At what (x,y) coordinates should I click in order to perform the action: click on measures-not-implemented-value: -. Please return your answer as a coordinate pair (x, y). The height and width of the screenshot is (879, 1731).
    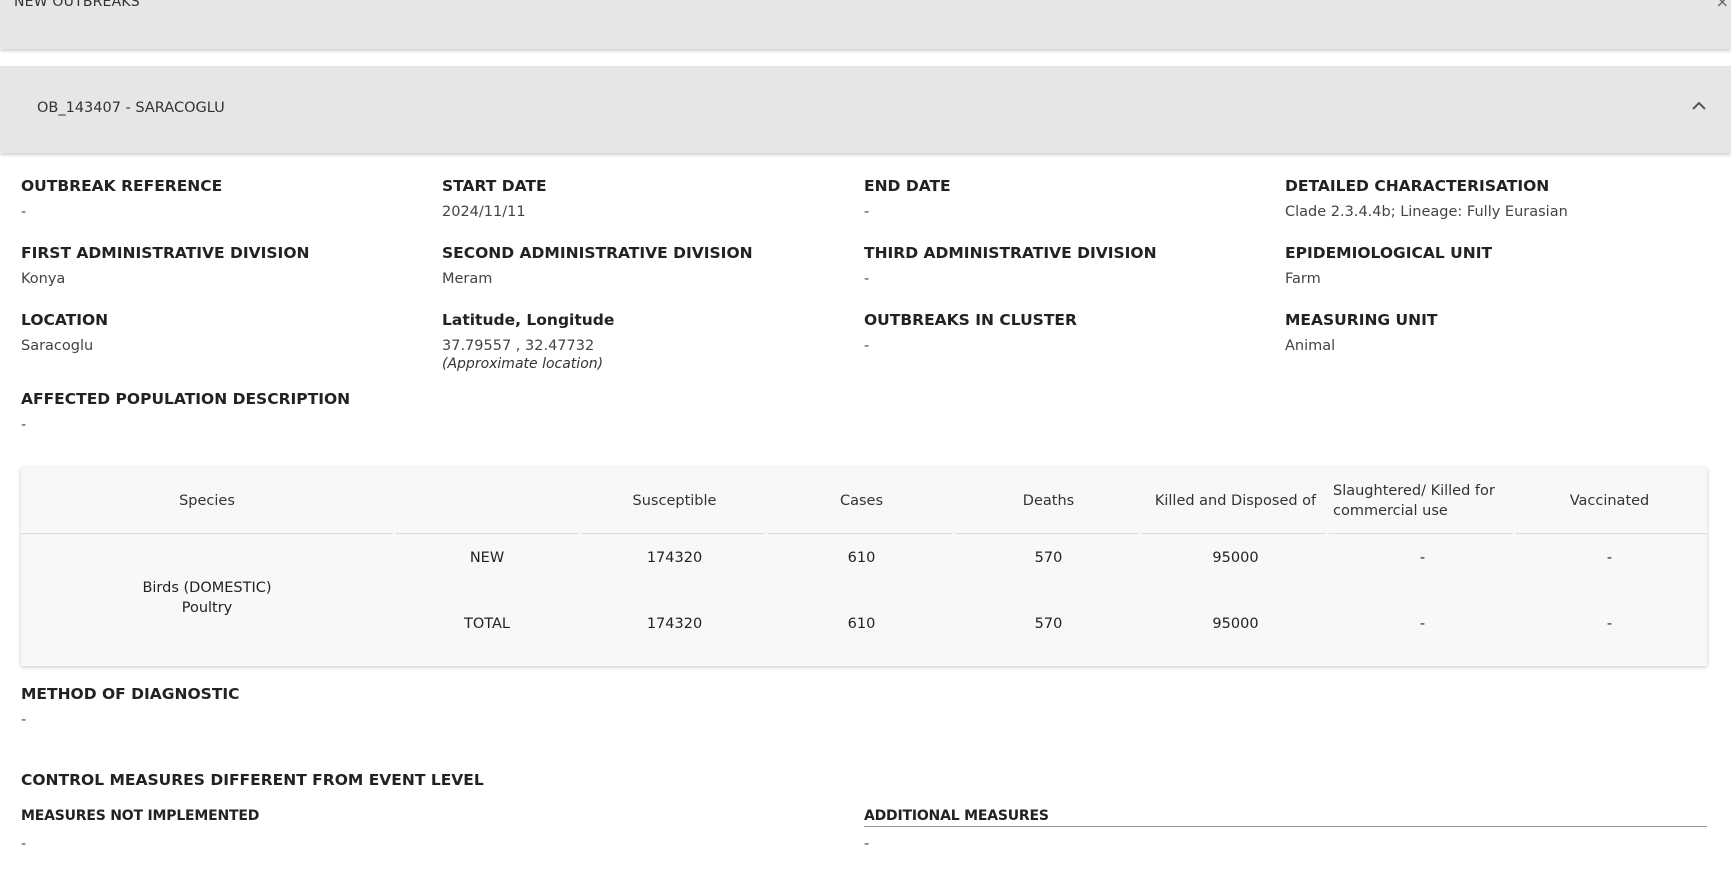
    Looking at the image, I should click on (24, 844).